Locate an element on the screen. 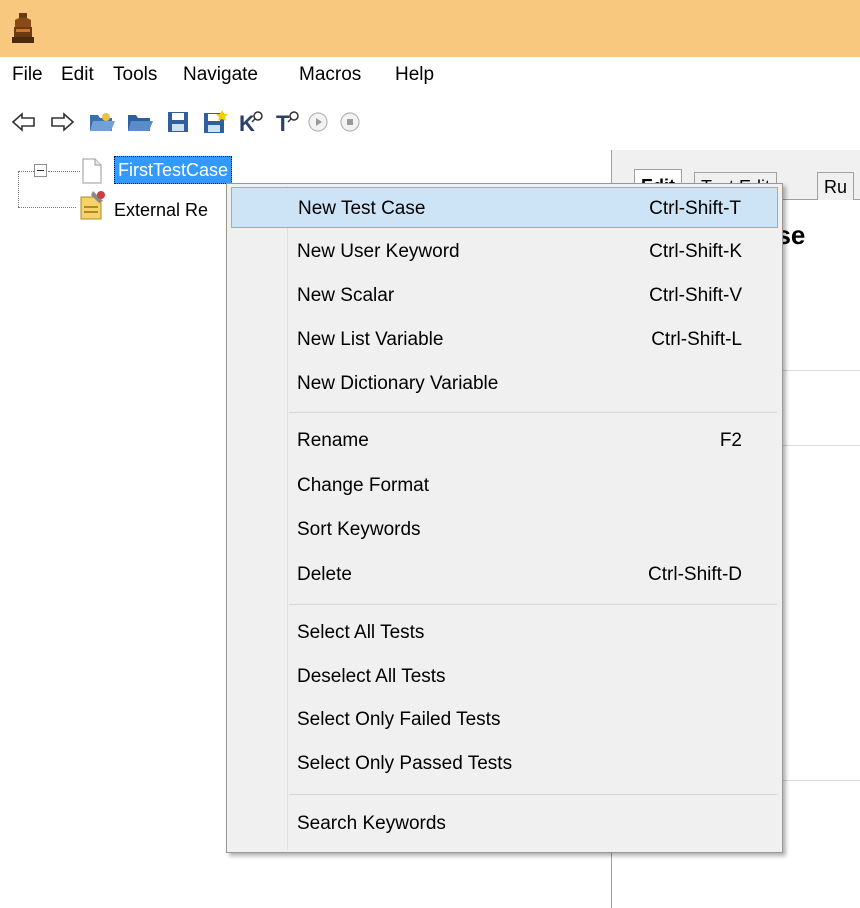 The image size is (860, 908). menu-item-new-scalar: New Scalar Ctrl-Shift-V is located at coordinates (504, 295).